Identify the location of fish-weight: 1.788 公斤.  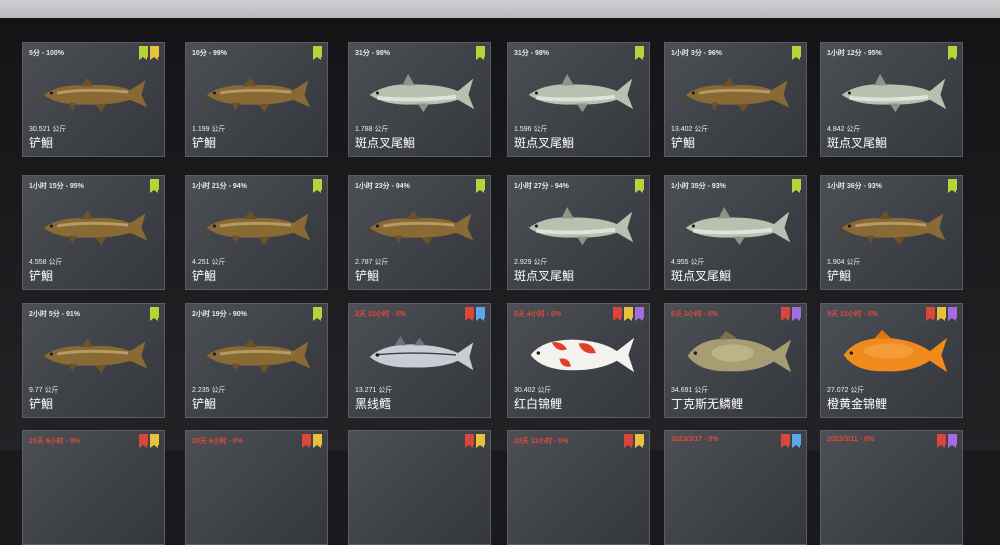
(372, 129).